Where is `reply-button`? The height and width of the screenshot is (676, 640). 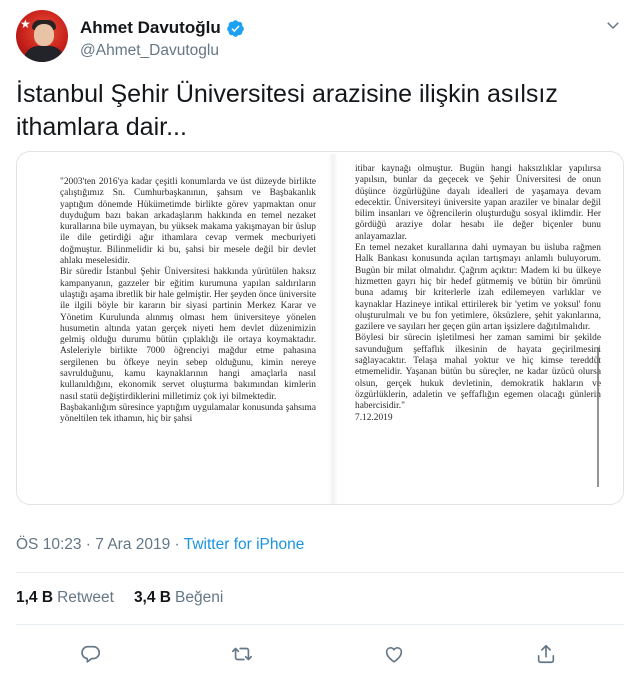
reply-button is located at coordinates (91, 654).